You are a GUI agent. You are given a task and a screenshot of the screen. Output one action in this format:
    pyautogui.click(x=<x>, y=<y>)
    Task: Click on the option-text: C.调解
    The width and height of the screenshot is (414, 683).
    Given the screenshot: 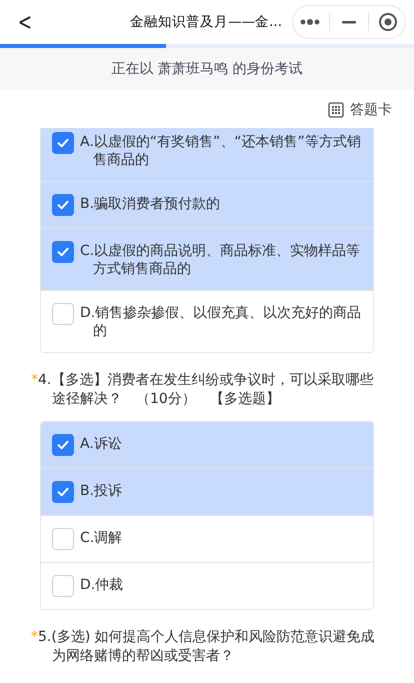 What is the action you would take?
    pyautogui.click(x=101, y=538)
    